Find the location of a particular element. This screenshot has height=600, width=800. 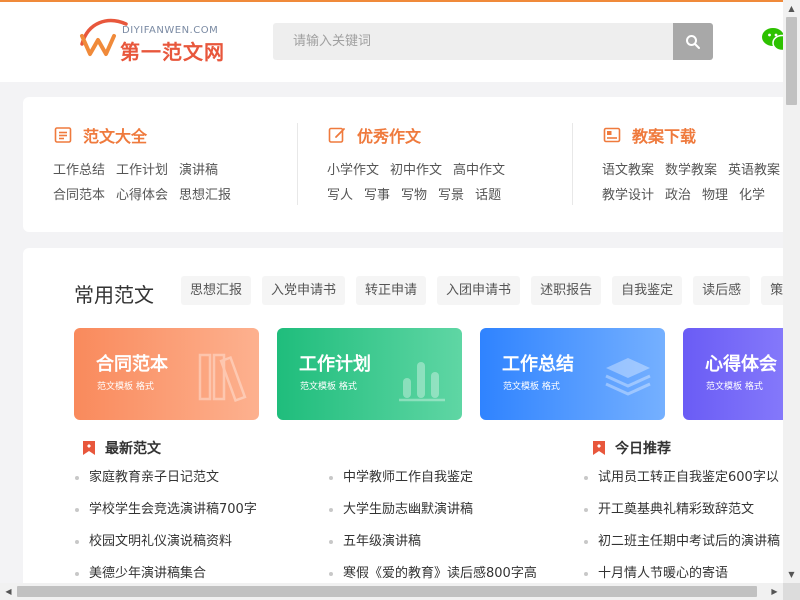

category-heading: 范文大全 is located at coordinates (100, 135).